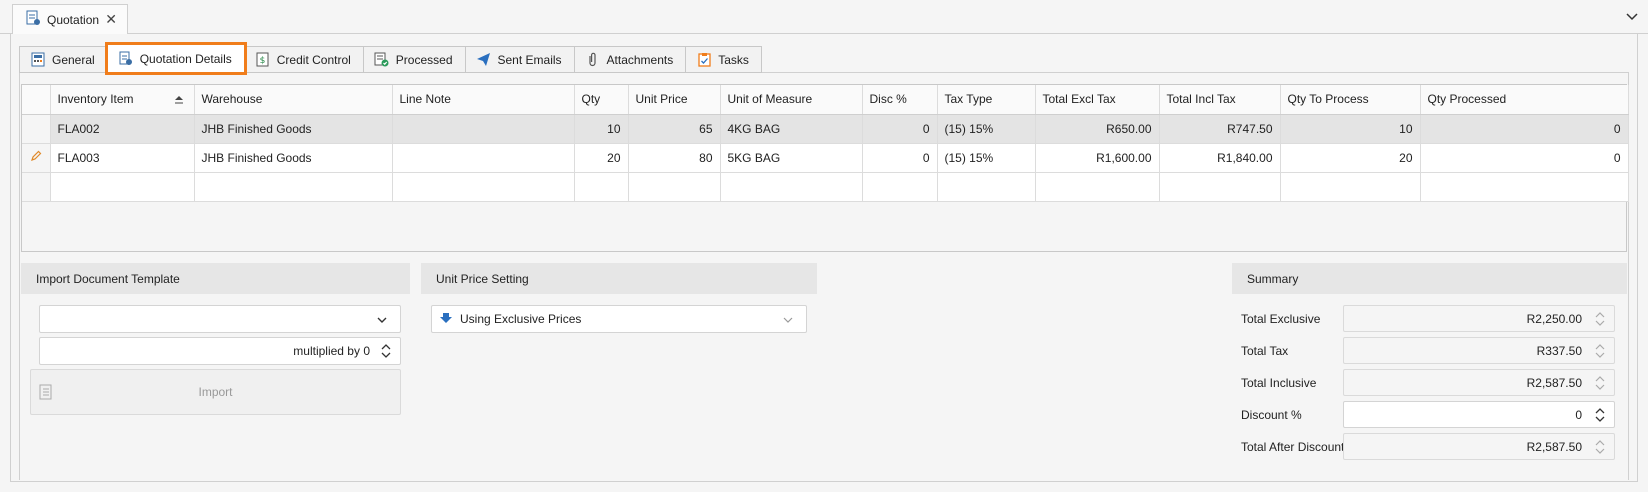 Image resolution: width=1648 pixels, height=492 pixels. I want to click on import-template-header: Import Document Template, so click(215, 278).